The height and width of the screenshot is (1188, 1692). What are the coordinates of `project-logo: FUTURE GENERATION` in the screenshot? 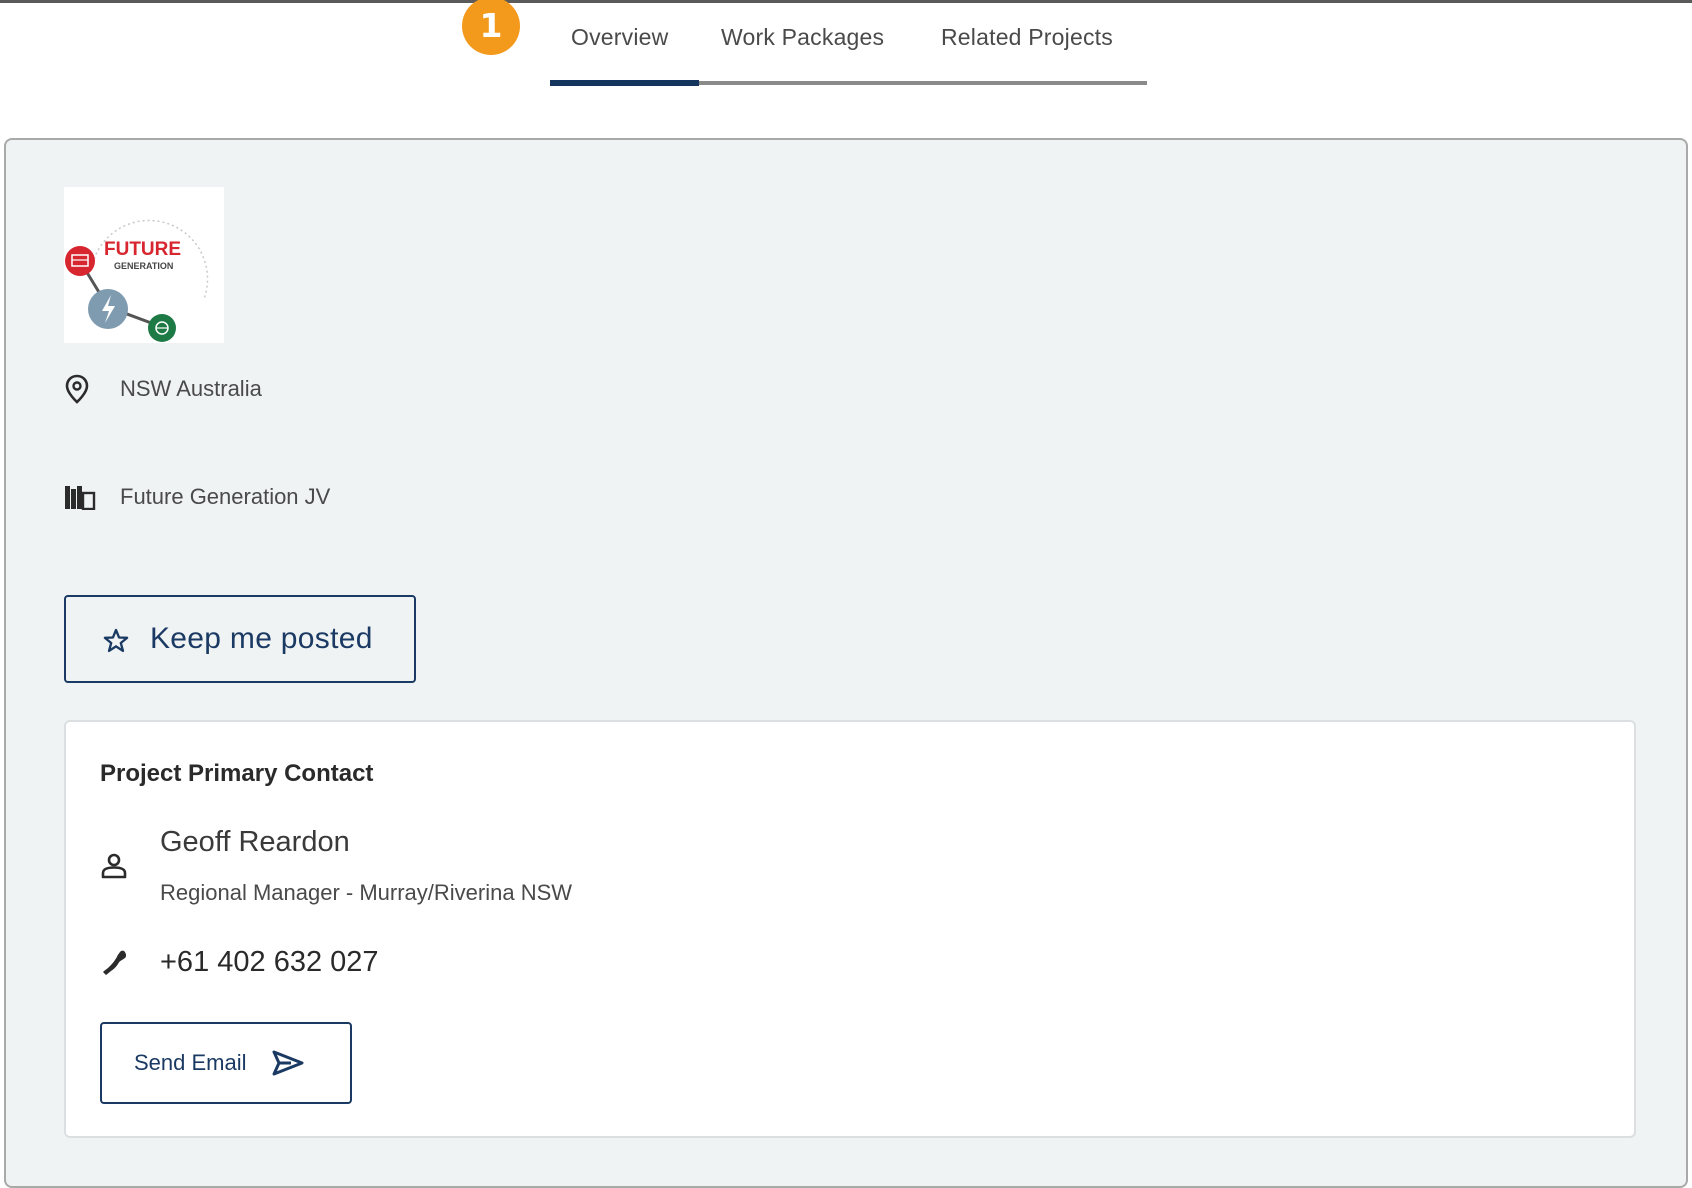 It's located at (144, 265).